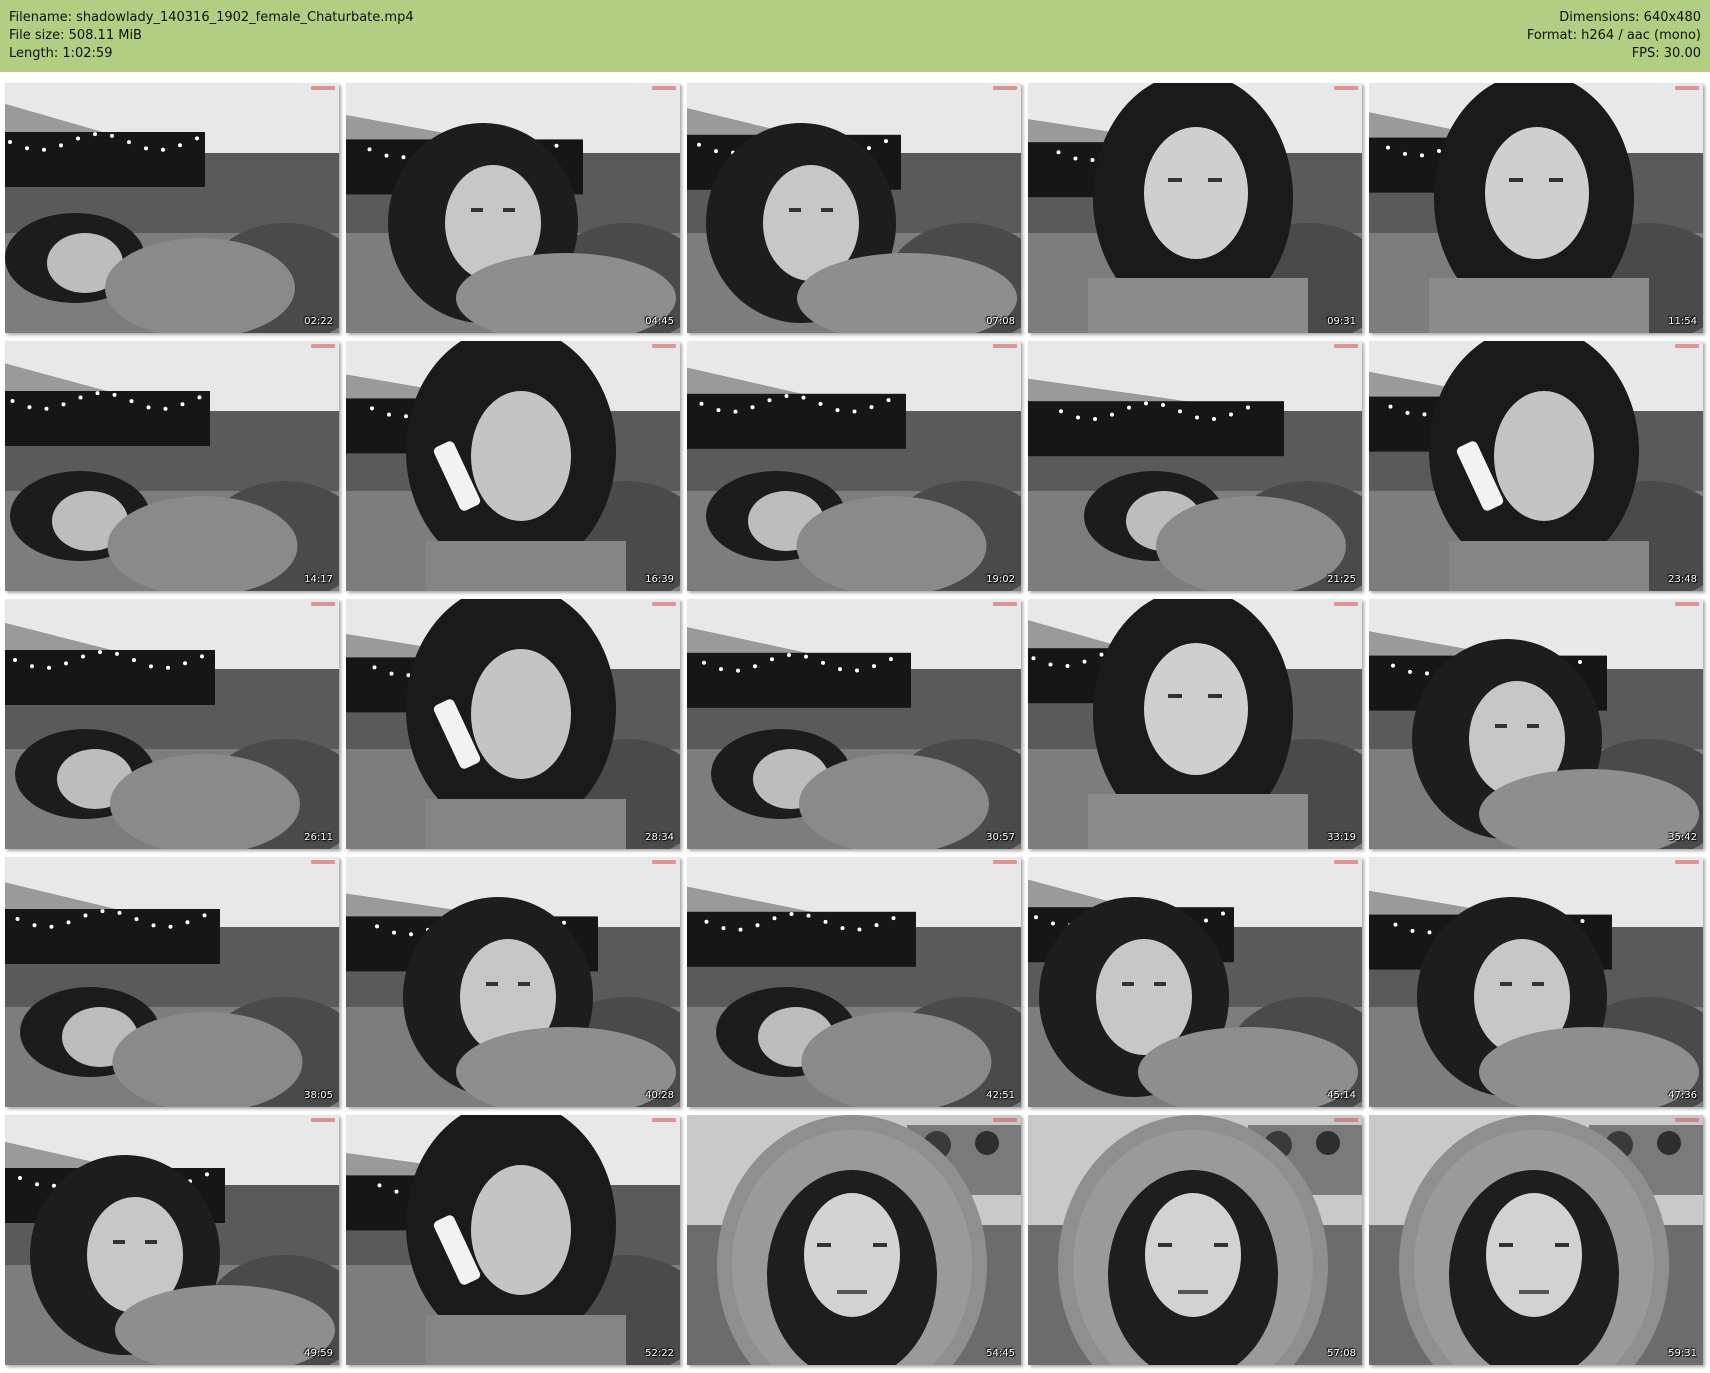 The height and width of the screenshot is (1373, 1710). Describe the element at coordinates (1630, 17) in the screenshot. I see `dimensions-text: Dimensions: 640x480` at that location.